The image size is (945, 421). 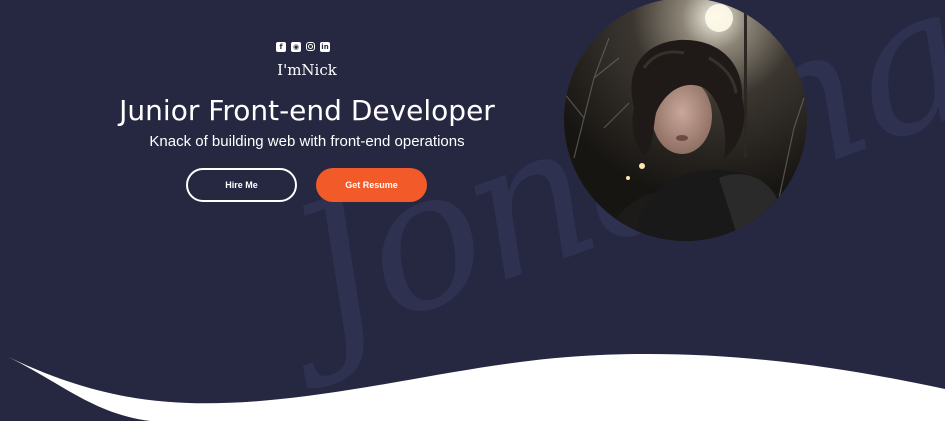 I want to click on hire-me-button: Hire Me, so click(x=241, y=185).